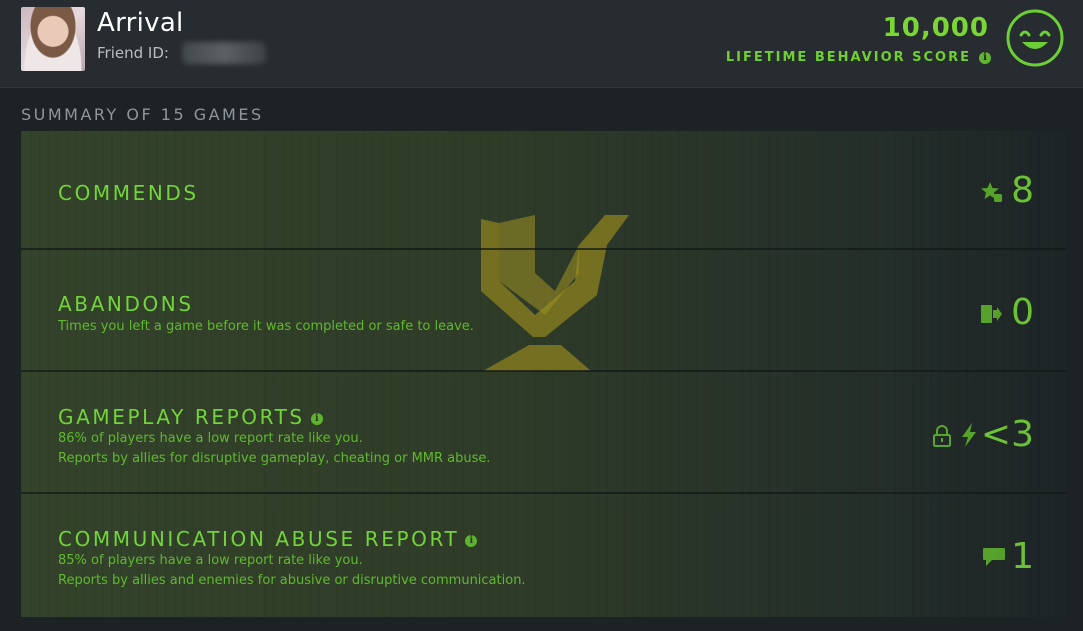  Describe the element at coordinates (942, 436) in the screenshot. I see `lock-icon` at that location.